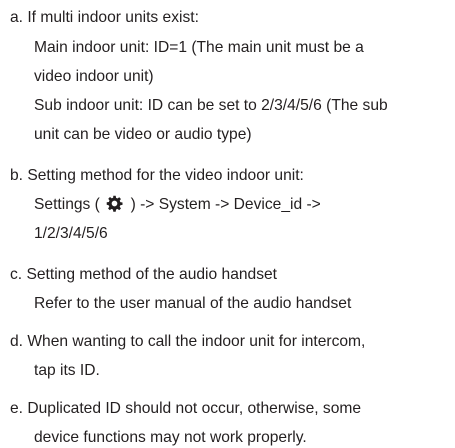  Describe the element at coordinates (94, 76) in the screenshot. I see `item-a-line-video-unit: video indoor unit)` at that location.